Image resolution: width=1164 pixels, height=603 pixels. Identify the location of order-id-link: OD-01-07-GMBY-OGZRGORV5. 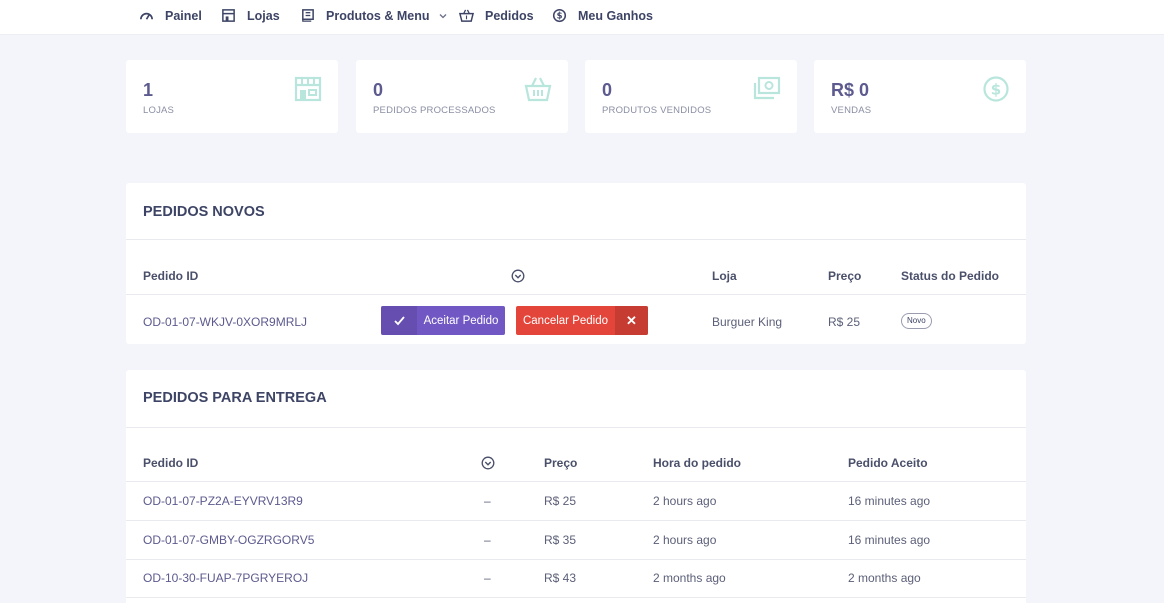
(228, 540).